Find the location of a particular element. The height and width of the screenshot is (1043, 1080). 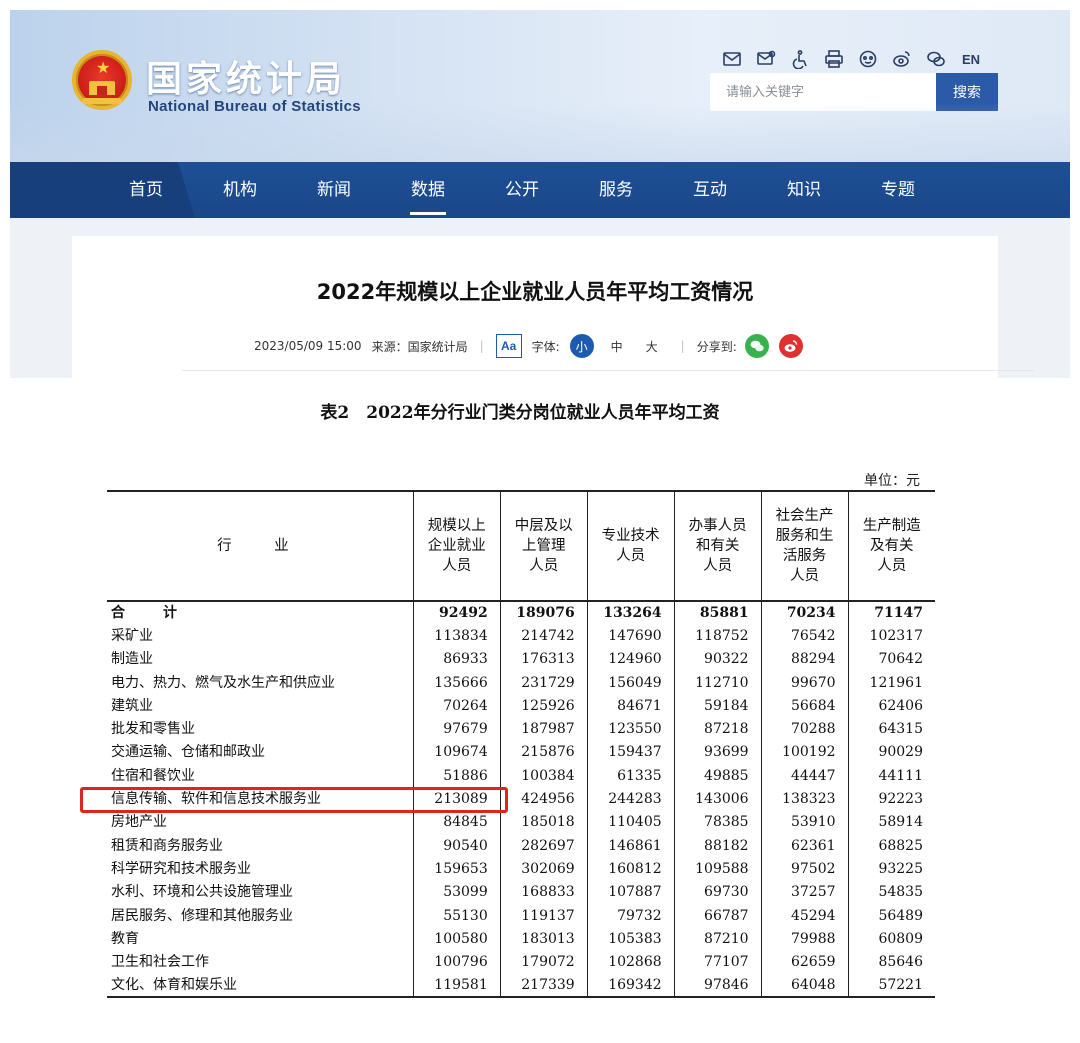

table-row: 租赁和商务服务业 90540 282697 146861 88182 62361 68825 is located at coordinates (521, 845).